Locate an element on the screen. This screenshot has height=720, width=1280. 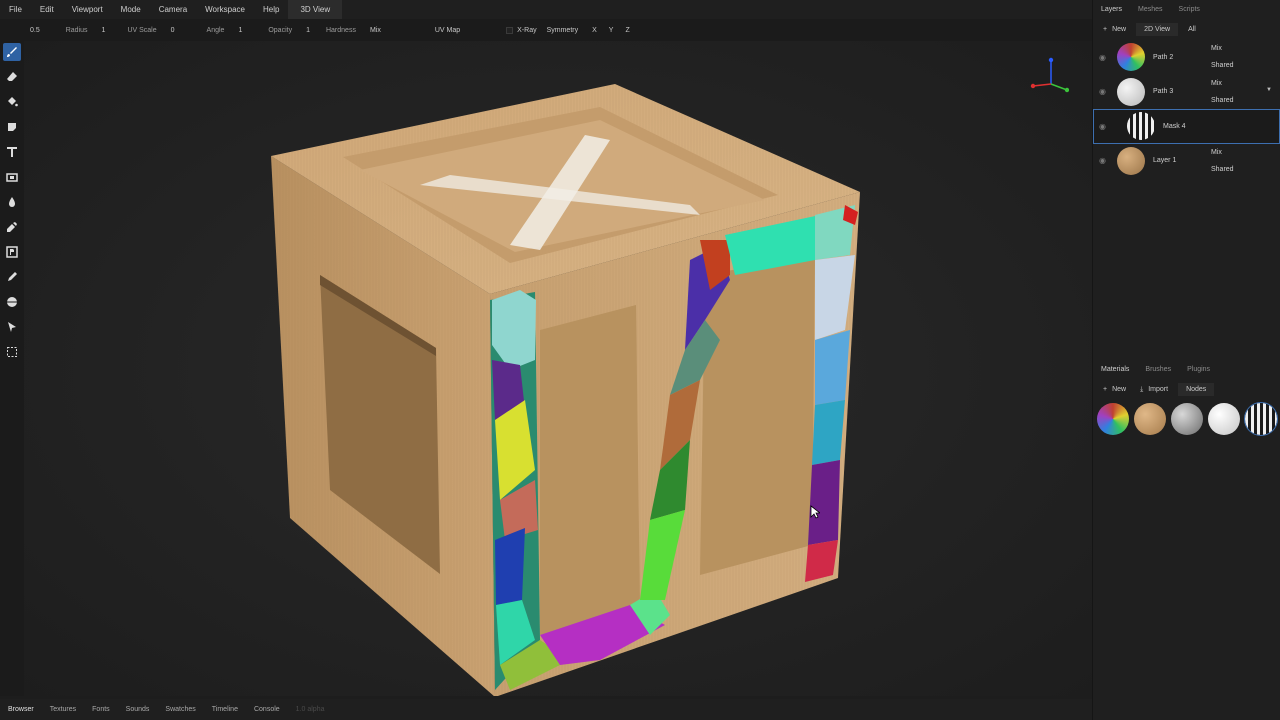
menu-file: File is located at coordinates (15, 9).